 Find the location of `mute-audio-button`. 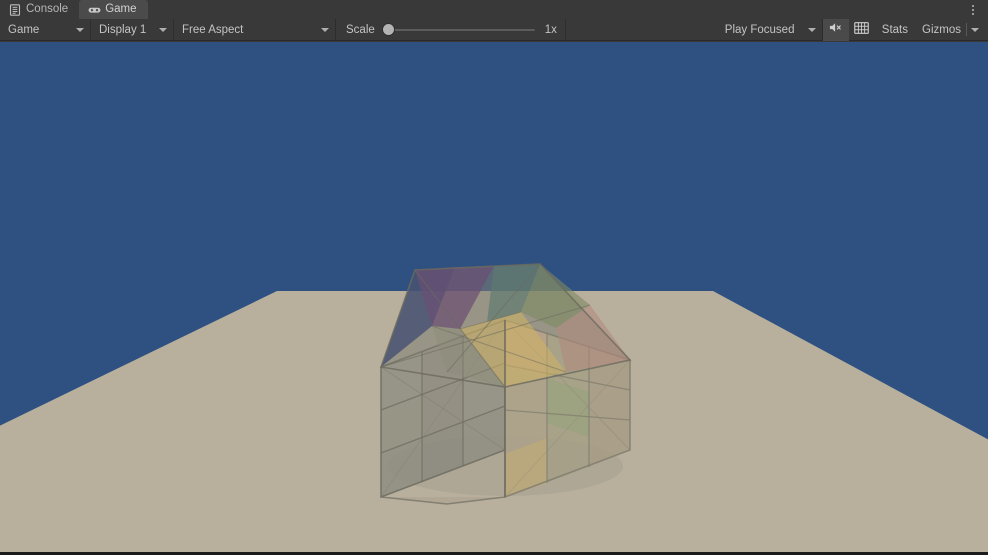

mute-audio-button is located at coordinates (835, 29).